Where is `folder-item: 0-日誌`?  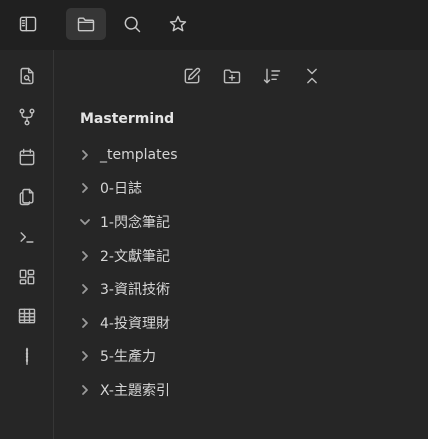 folder-item: 0-日誌 is located at coordinates (248, 189).